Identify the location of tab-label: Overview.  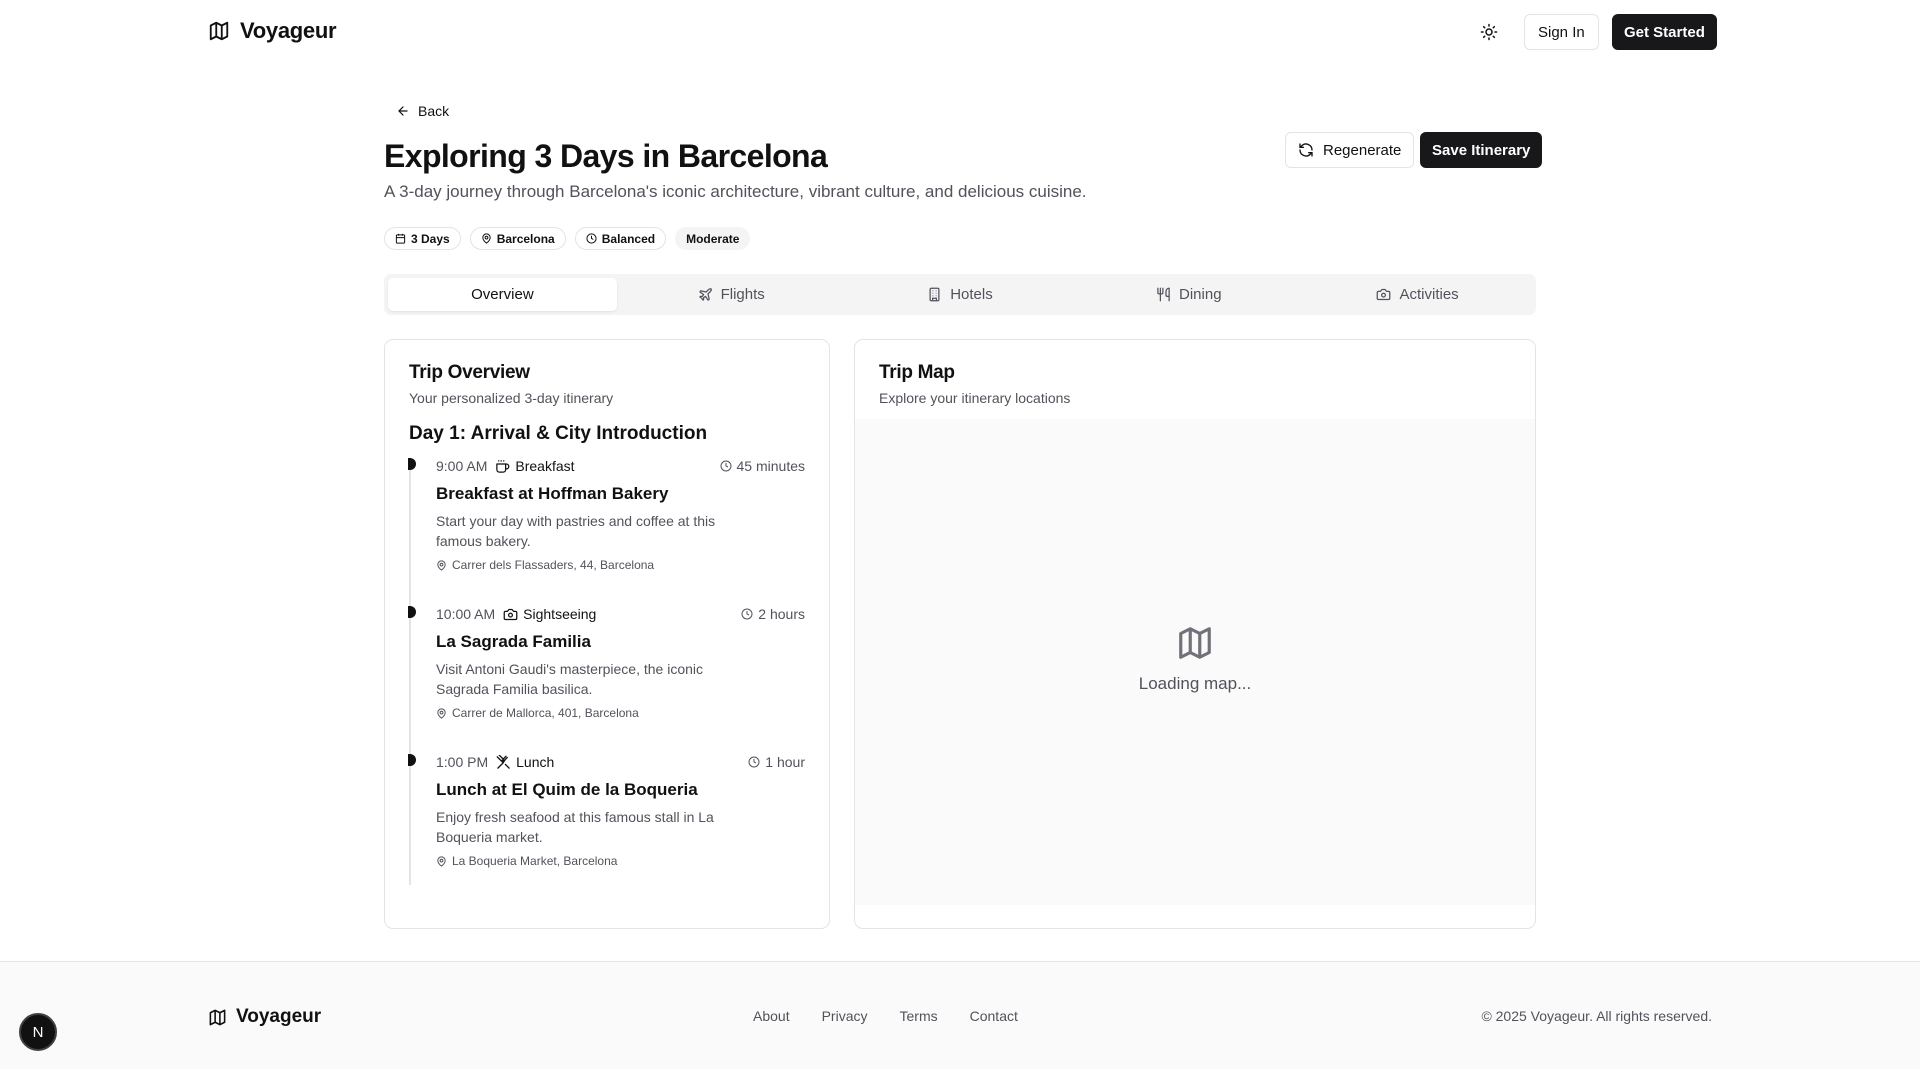
(502, 294).